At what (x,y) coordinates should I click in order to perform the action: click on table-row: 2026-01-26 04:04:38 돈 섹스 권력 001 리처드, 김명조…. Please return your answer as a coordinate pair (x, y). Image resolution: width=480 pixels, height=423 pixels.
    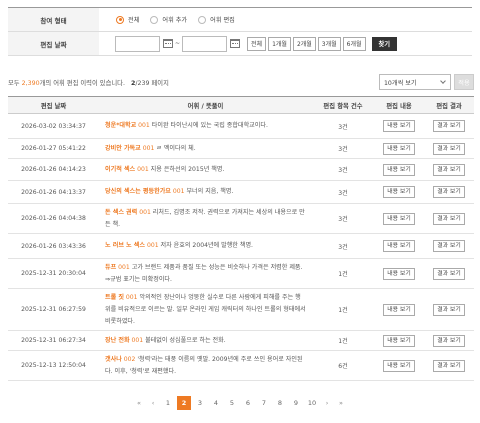
    Looking at the image, I should click on (241, 219).